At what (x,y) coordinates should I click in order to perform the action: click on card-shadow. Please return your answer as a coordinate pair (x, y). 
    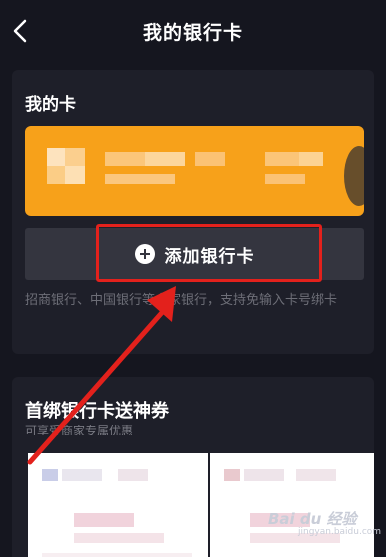
    Looking at the image, I should click on (354, 176).